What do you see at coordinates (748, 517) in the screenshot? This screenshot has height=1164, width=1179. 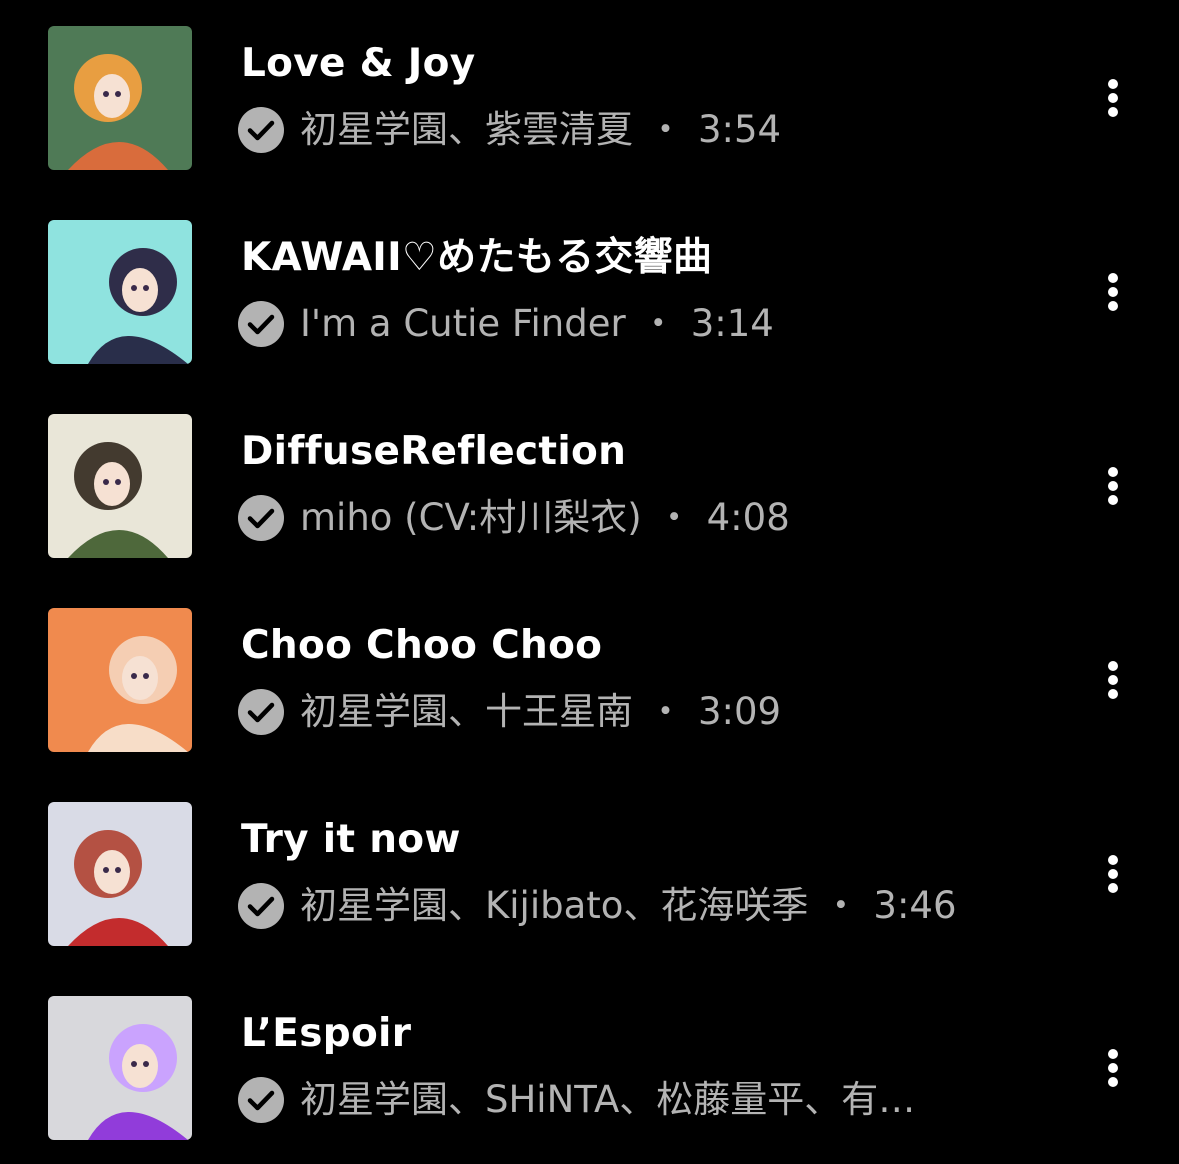 I see `track-duration: 4:08` at bounding box center [748, 517].